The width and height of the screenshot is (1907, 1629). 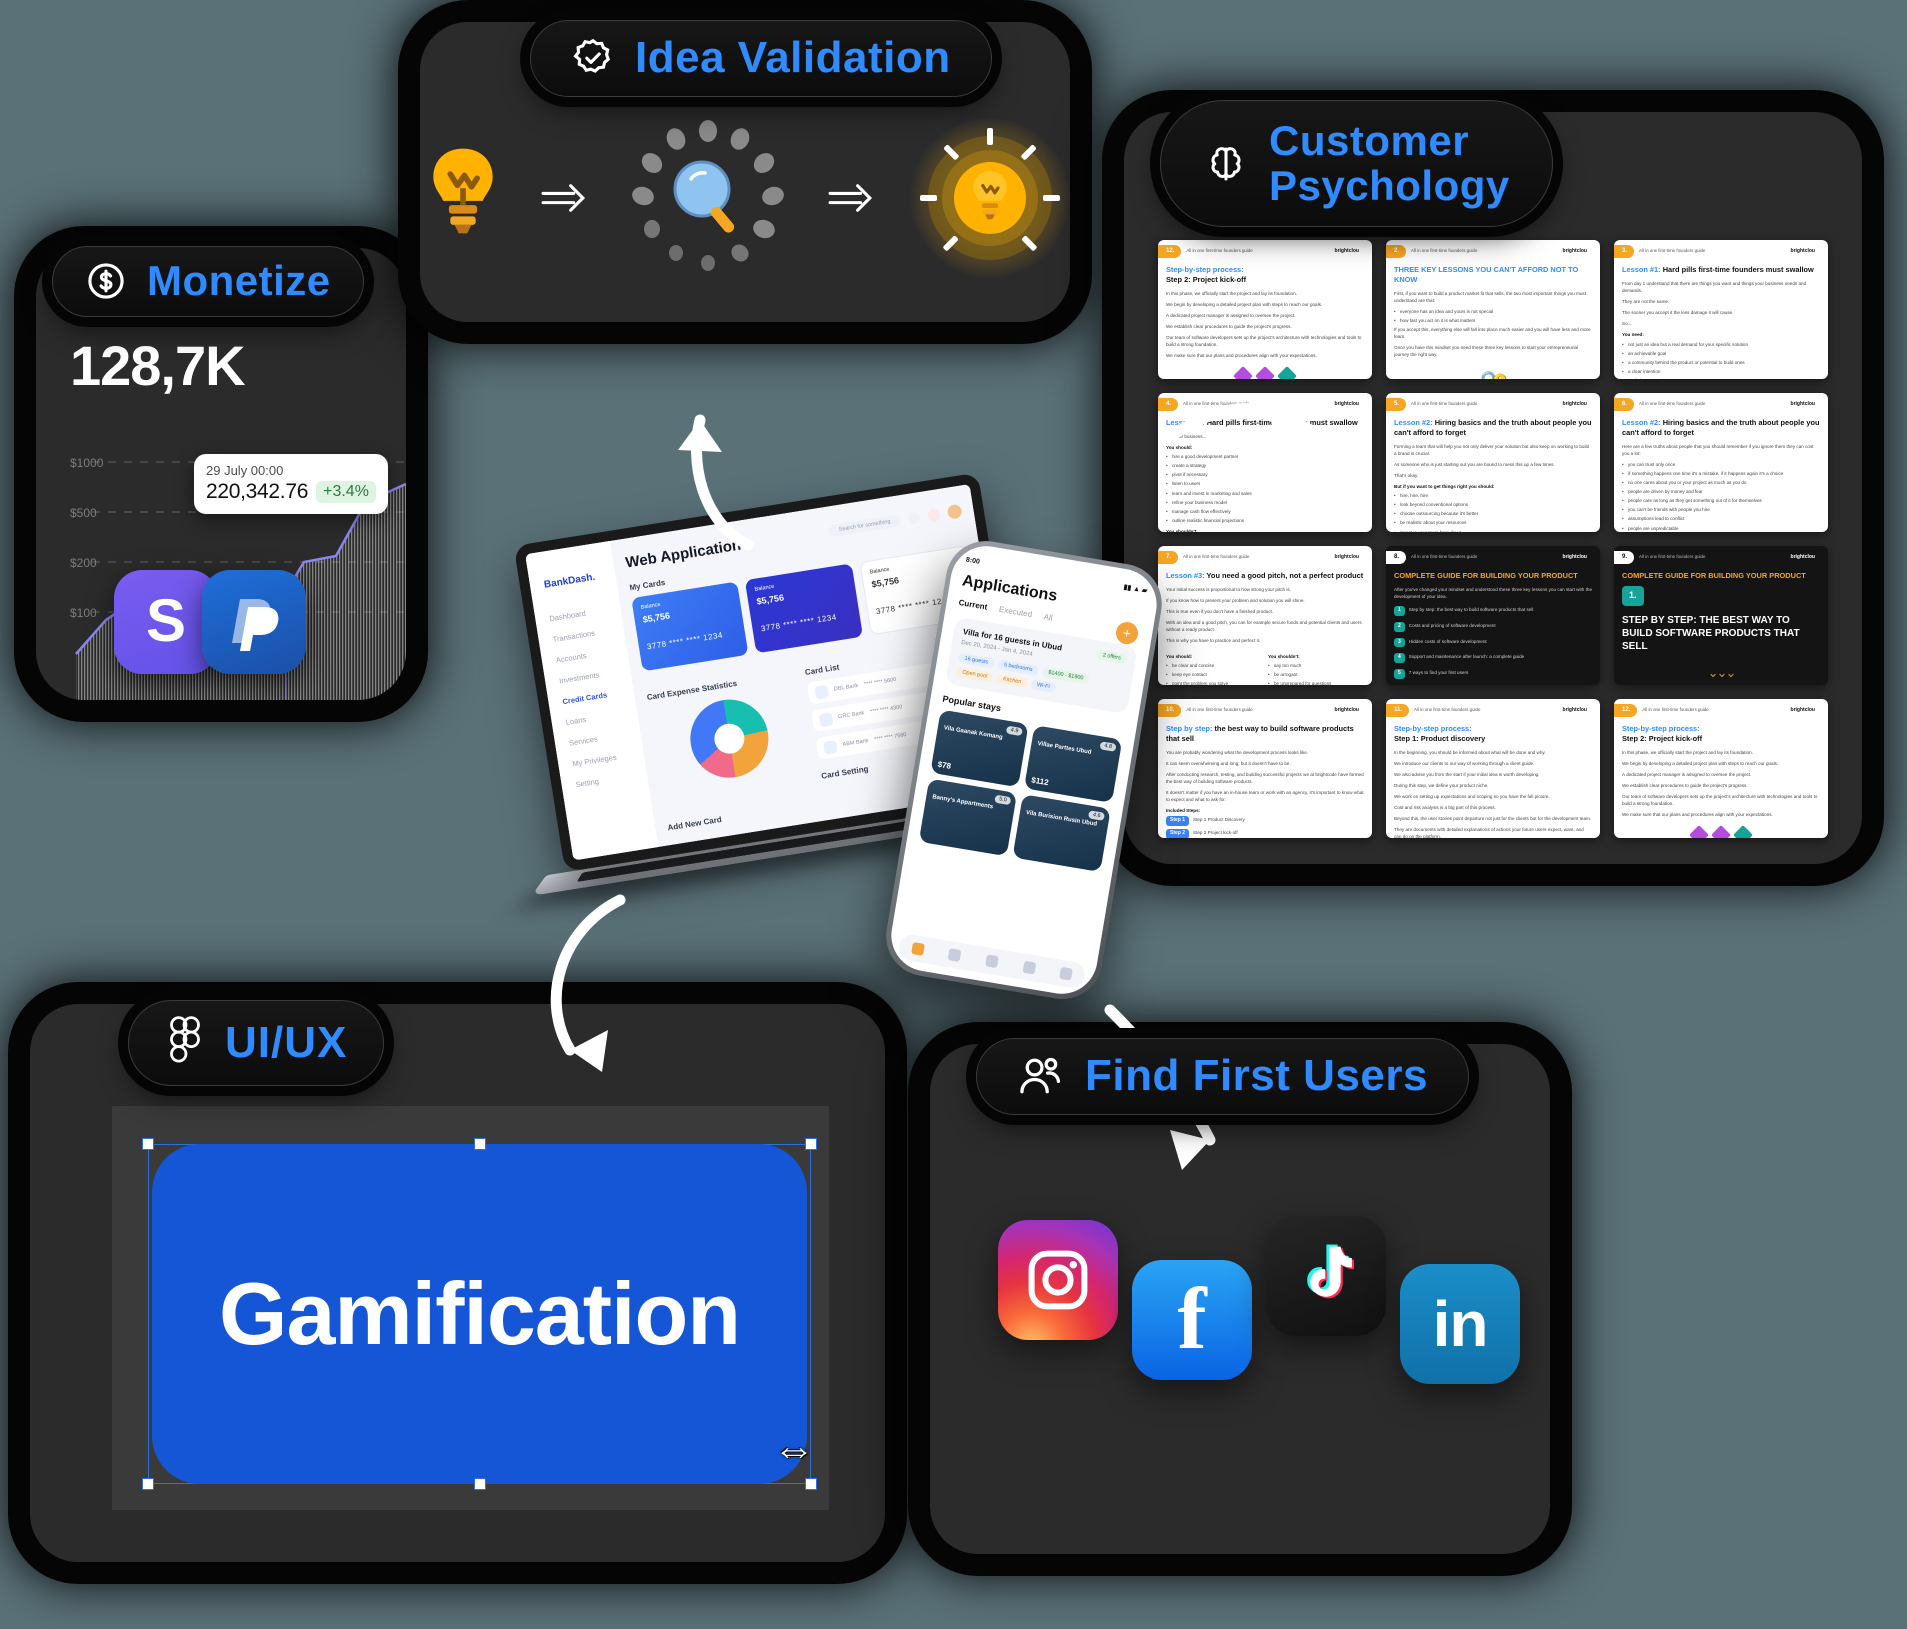 What do you see at coordinates (914, 517) in the screenshot?
I see `gear-icon` at bounding box center [914, 517].